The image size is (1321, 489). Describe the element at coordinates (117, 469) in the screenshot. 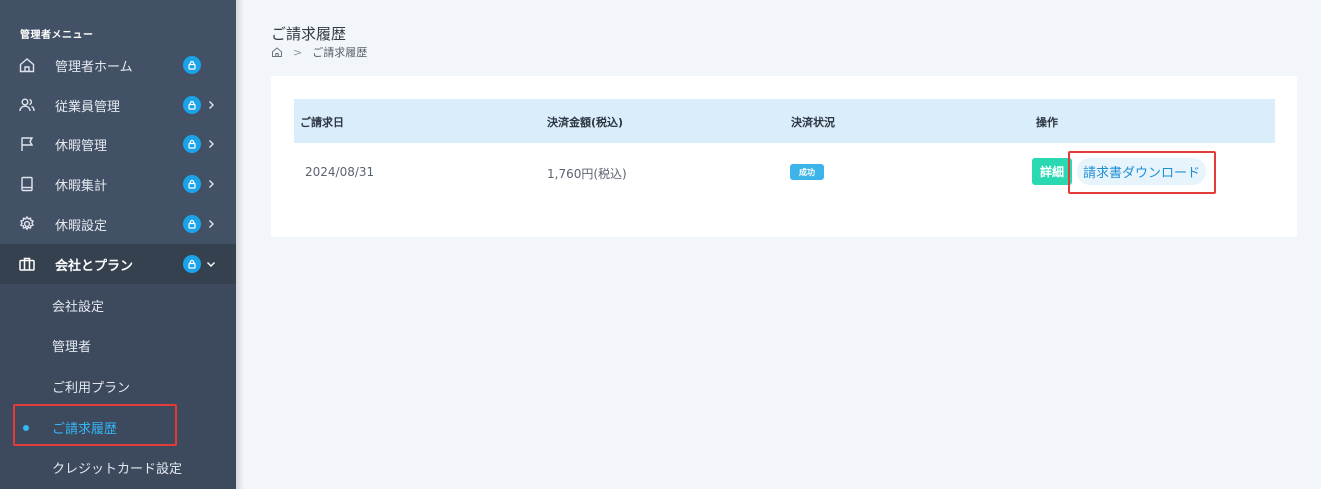

I see `submenu-item-label: クレジットカード設定` at that location.